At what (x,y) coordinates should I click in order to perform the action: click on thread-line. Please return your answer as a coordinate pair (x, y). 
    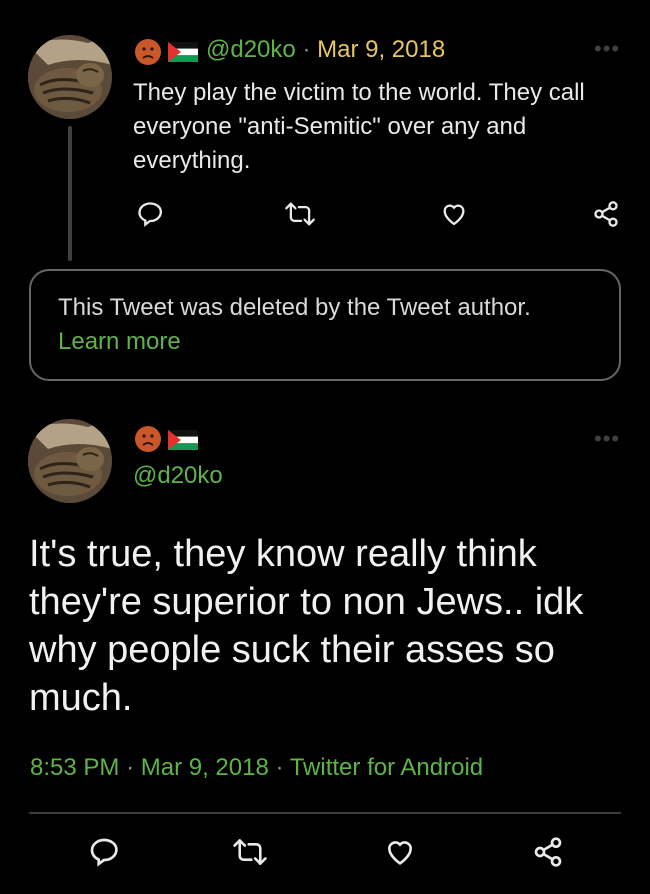
    Looking at the image, I should click on (70, 193).